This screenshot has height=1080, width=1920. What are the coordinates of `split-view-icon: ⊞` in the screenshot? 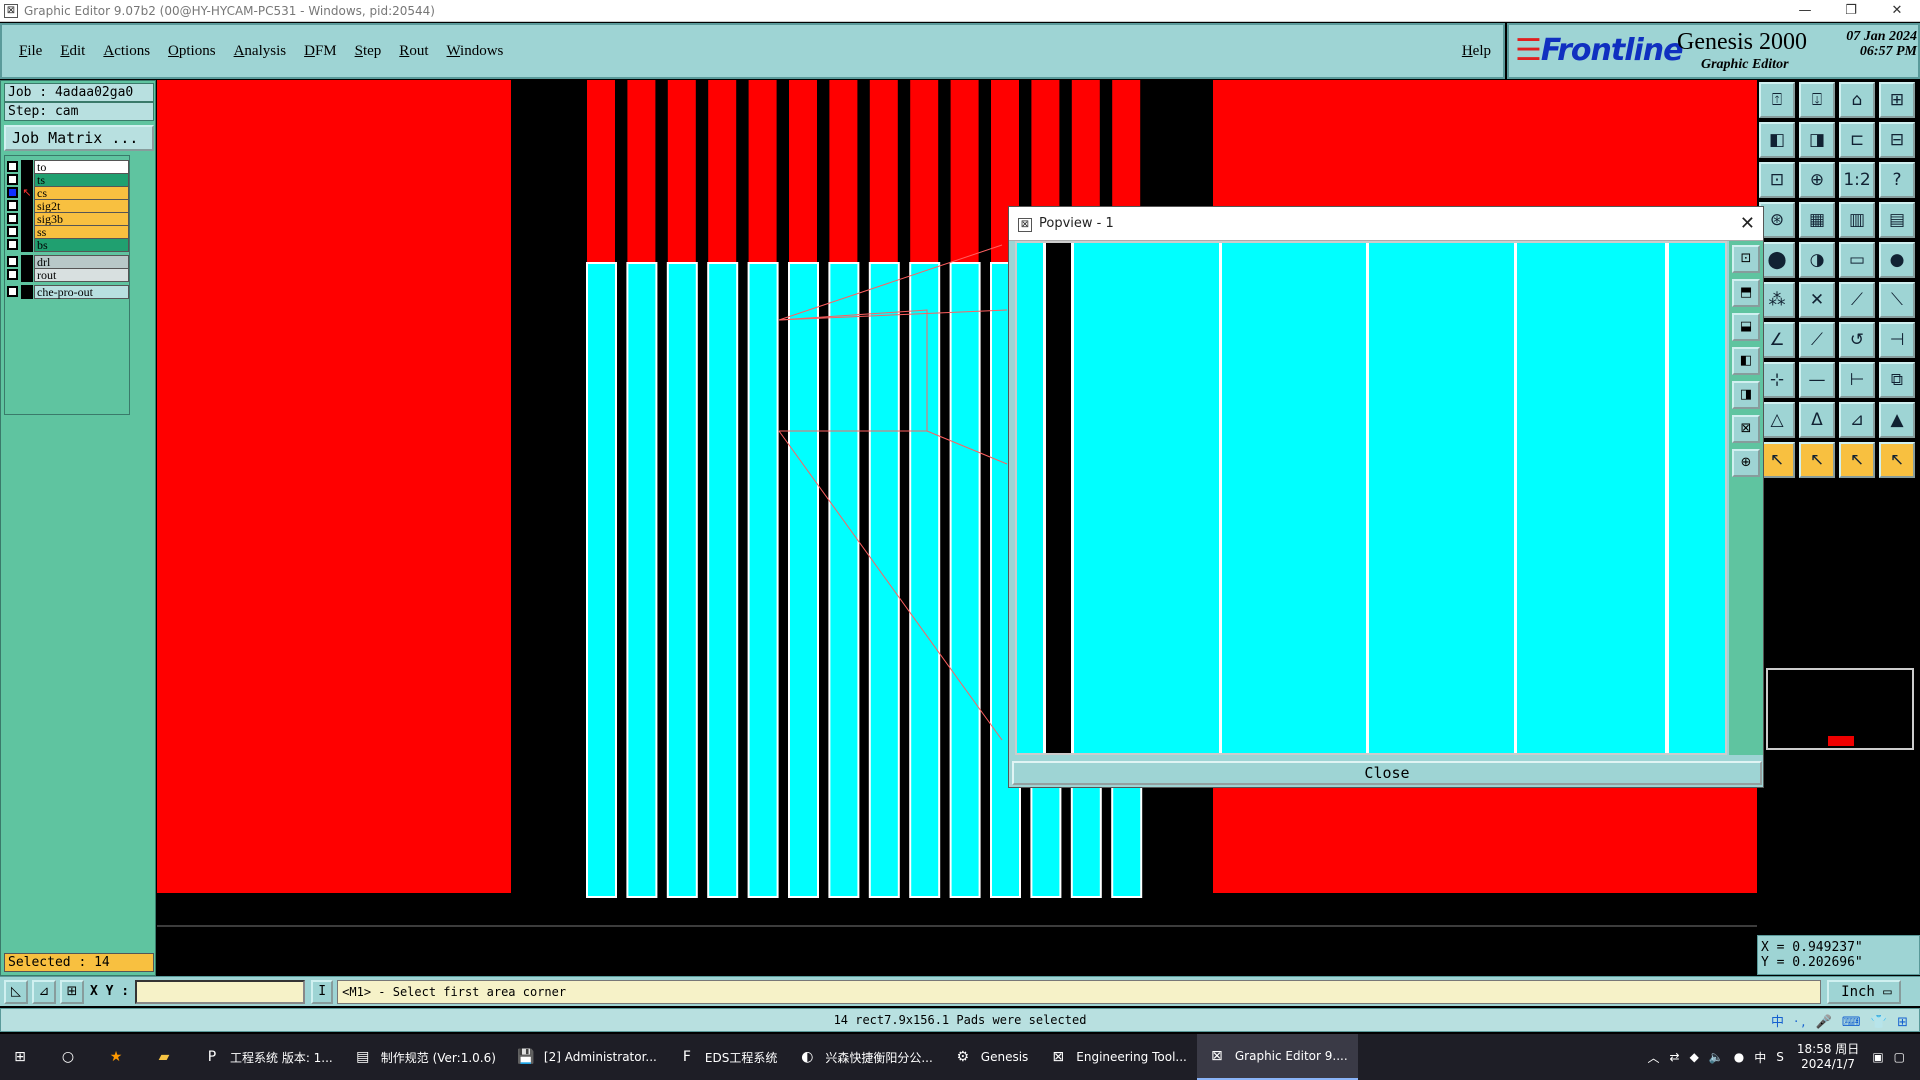 It's located at (1897, 100).